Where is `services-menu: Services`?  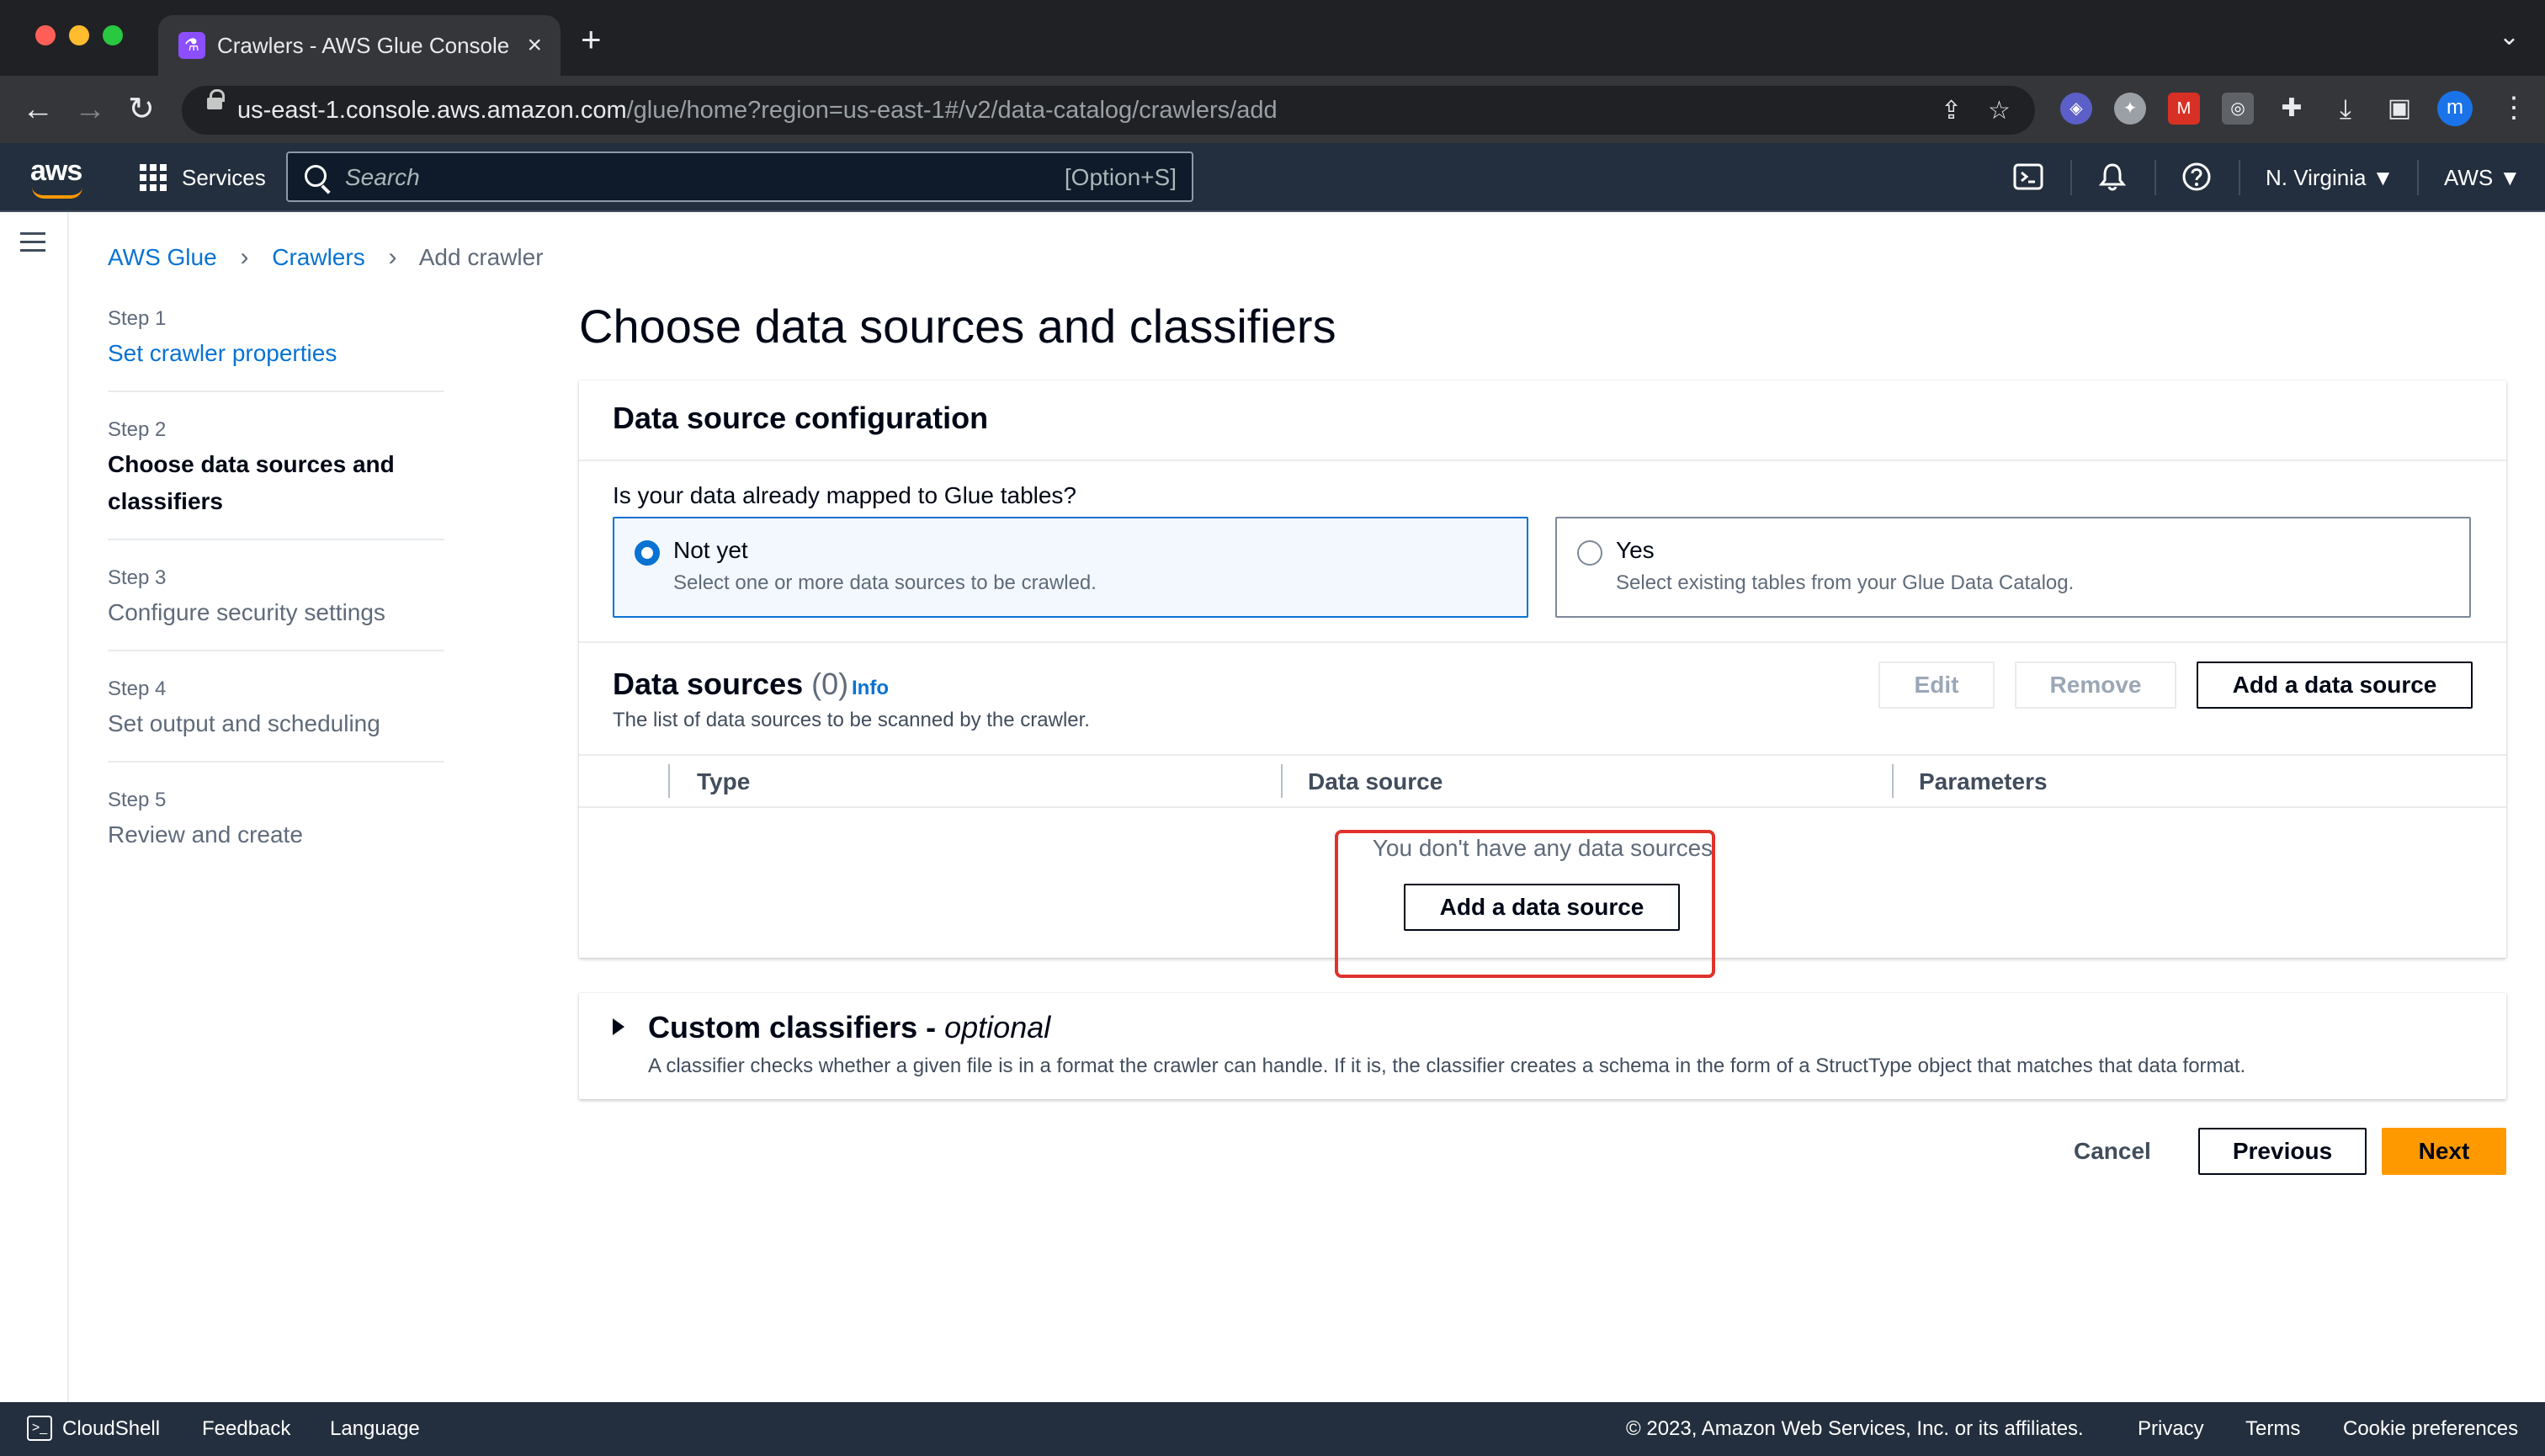
services-menu: Services is located at coordinates (224, 178).